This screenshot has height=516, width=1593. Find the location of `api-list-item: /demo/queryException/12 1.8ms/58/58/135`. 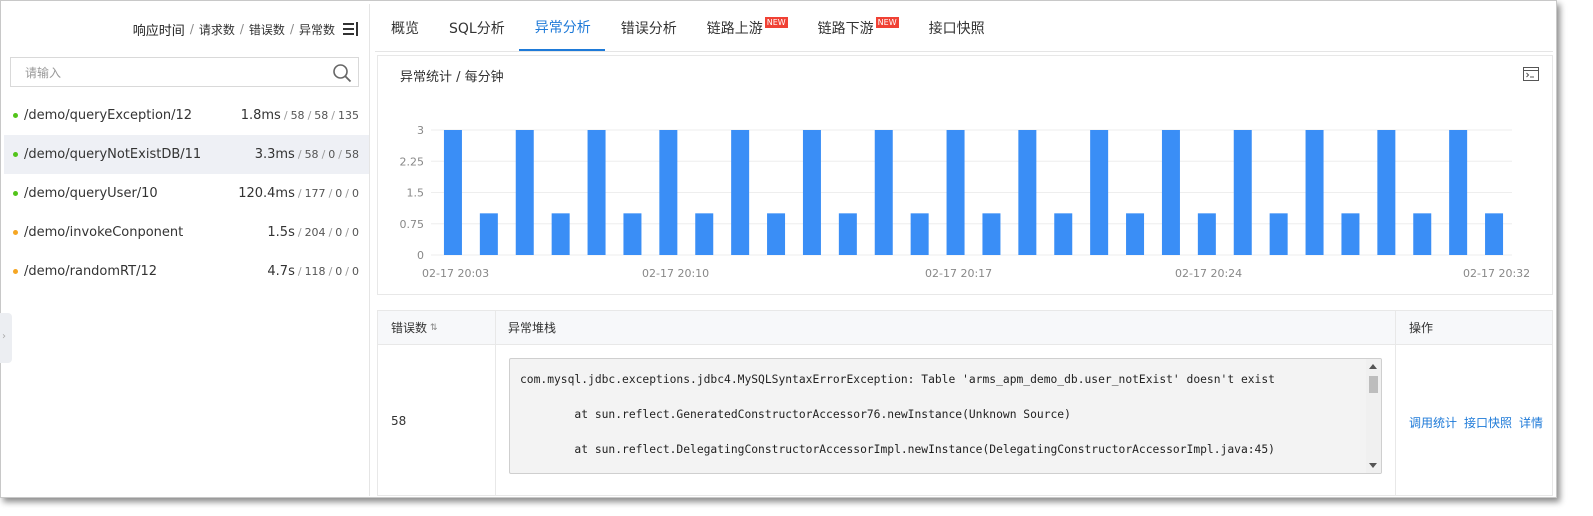

api-list-item: /demo/queryException/12 1.8ms/58/58/135 is located at coordinates (186, 115).